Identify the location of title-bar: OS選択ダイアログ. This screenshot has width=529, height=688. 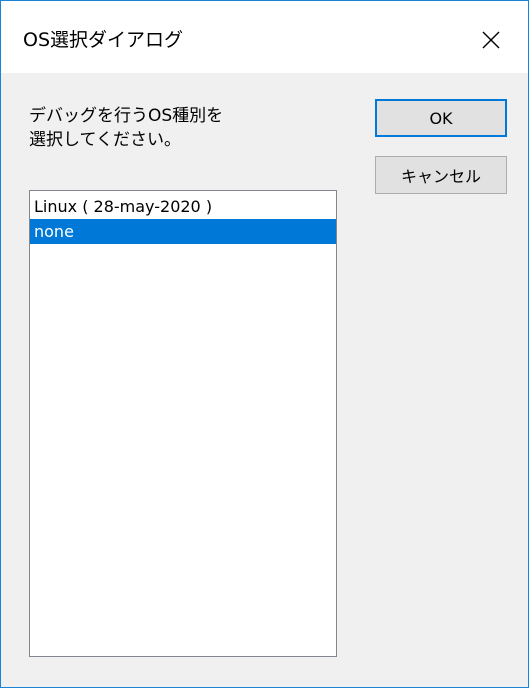
(264, 37).